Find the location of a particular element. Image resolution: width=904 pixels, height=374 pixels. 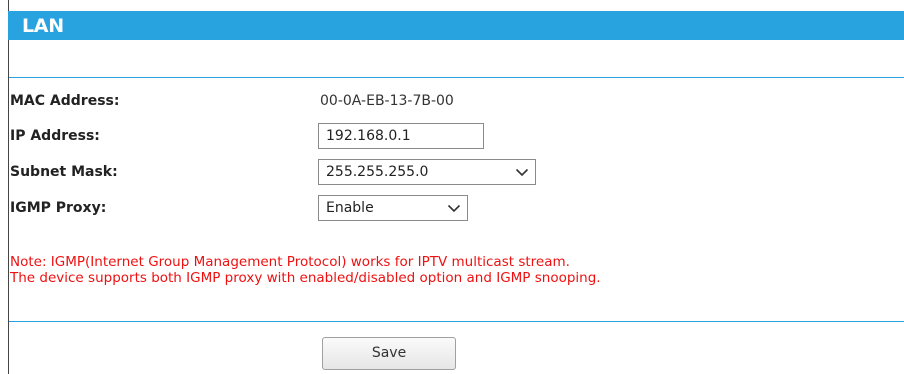

page-title: LAN is located at coordinates (43, 26).